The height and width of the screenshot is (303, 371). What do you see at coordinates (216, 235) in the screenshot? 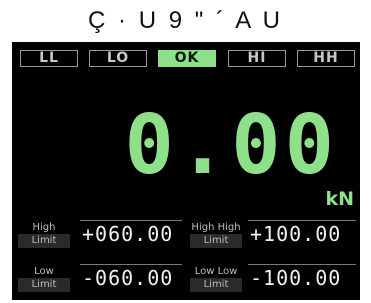
I see `high-high-limit-label: High High Limit` at bounding box center [216, 235].